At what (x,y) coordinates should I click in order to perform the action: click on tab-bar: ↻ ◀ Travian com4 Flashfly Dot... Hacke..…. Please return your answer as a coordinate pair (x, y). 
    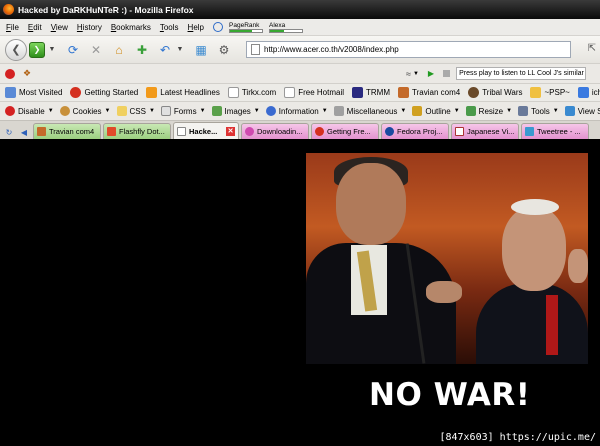
    Looking at the image, I should click on (300, 129).